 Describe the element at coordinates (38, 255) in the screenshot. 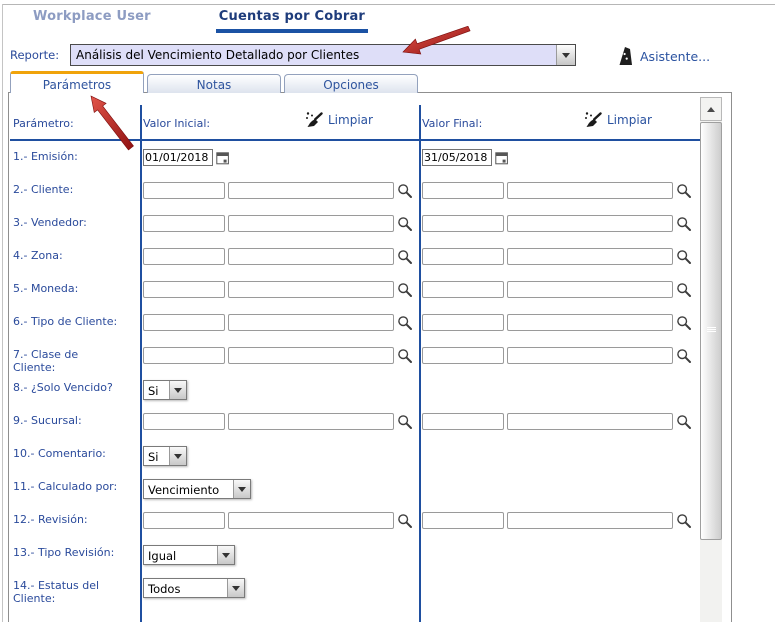

I see `param-label: 4.- Zona:` at that location.